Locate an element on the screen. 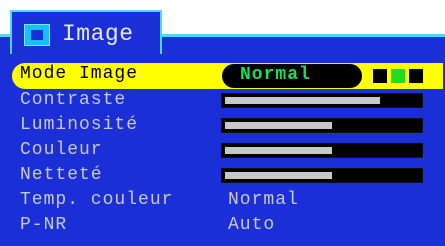 This screenshot has height=246, width=445. nettete-slider-fill is located at coordinates (278, 175).